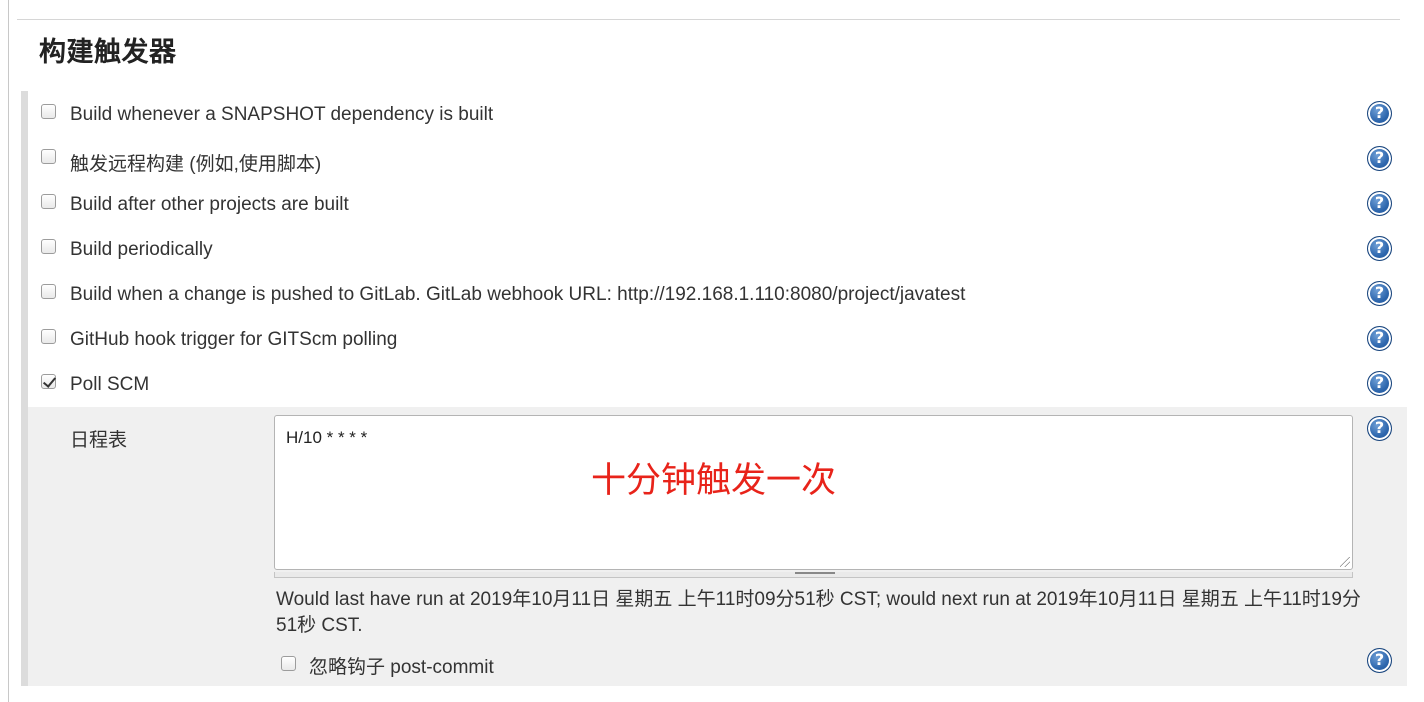 Image resolution: width=1424 pixels, height=702 pixels. I want to click on ignore-post-commit-checkbox, so click(288, 663).